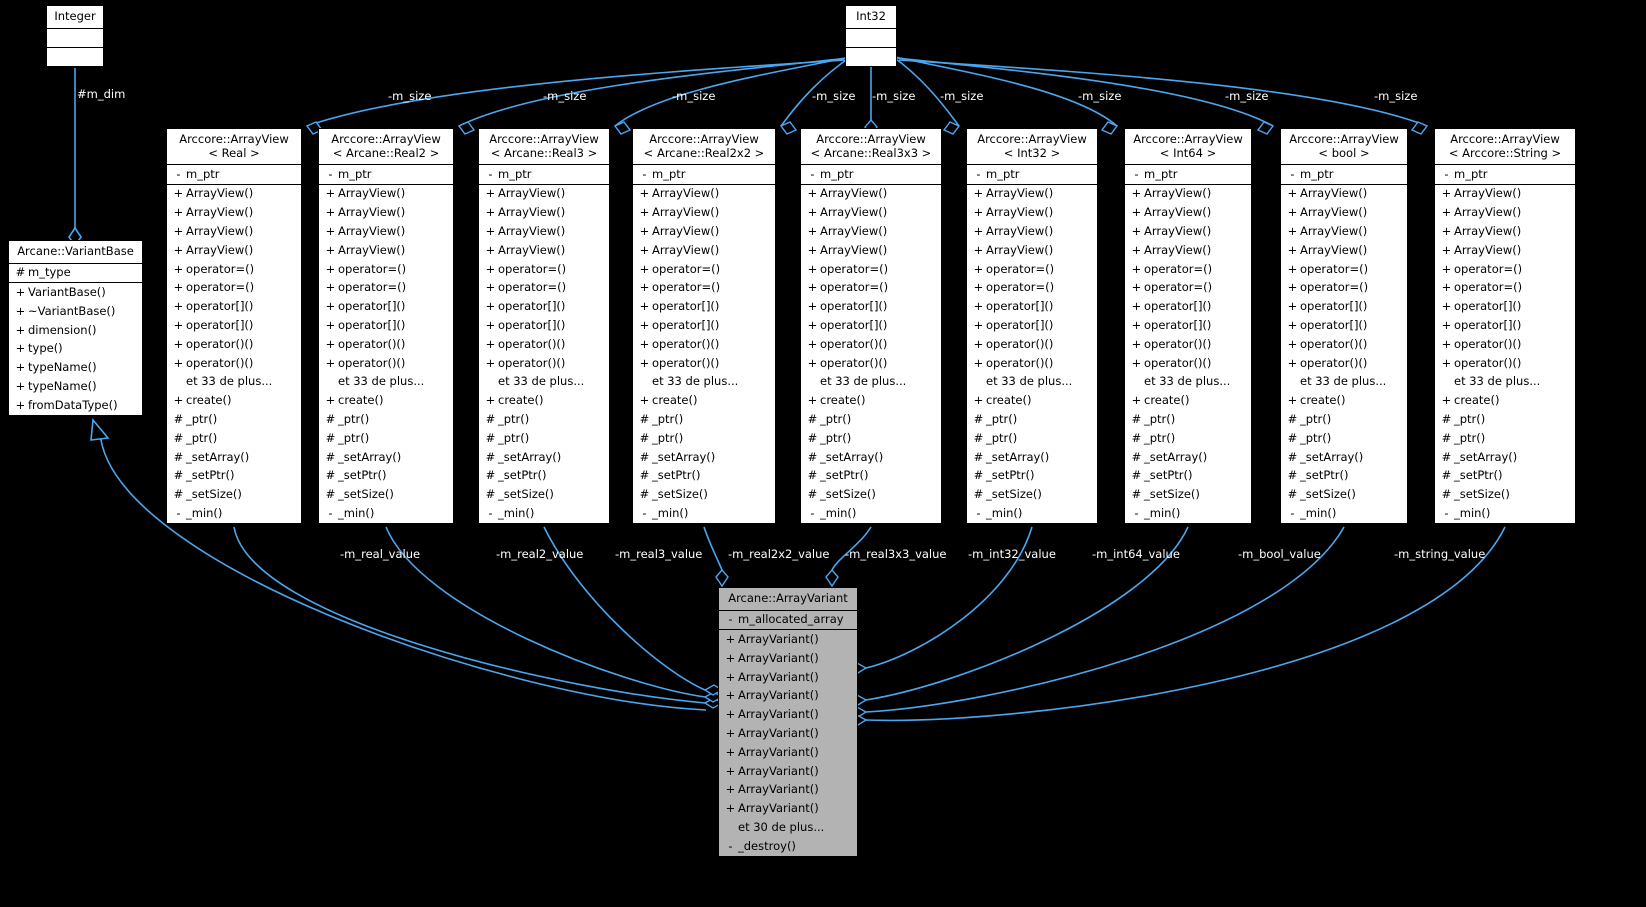  Describe the element at coordinates (871, 36) in the screenshot. I see `class-box-int32: Int32` at that location.